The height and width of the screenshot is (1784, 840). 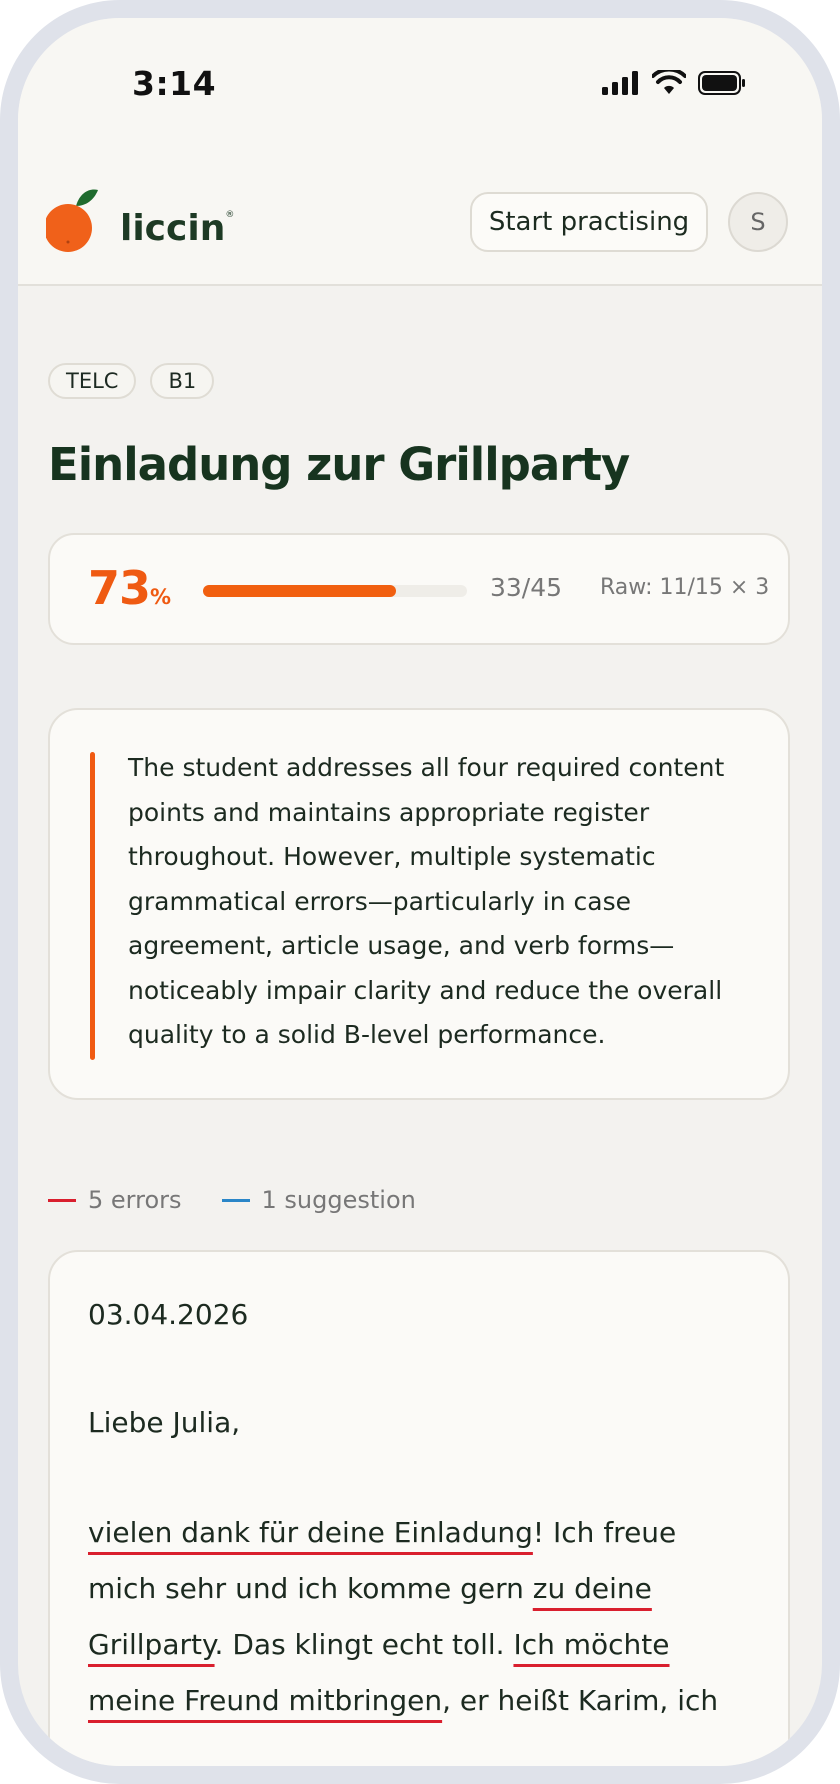 I want to click on score-fraction: 33/45, so click(x=526, y=587).